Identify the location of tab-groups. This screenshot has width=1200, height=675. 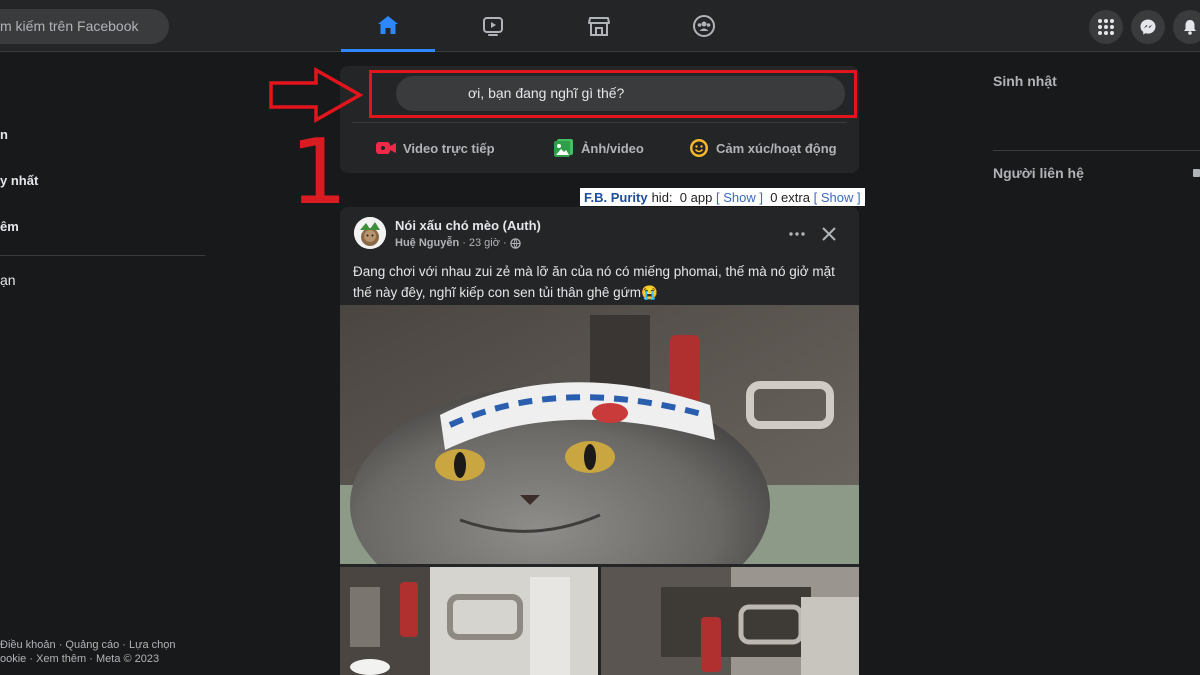
(704, 26).